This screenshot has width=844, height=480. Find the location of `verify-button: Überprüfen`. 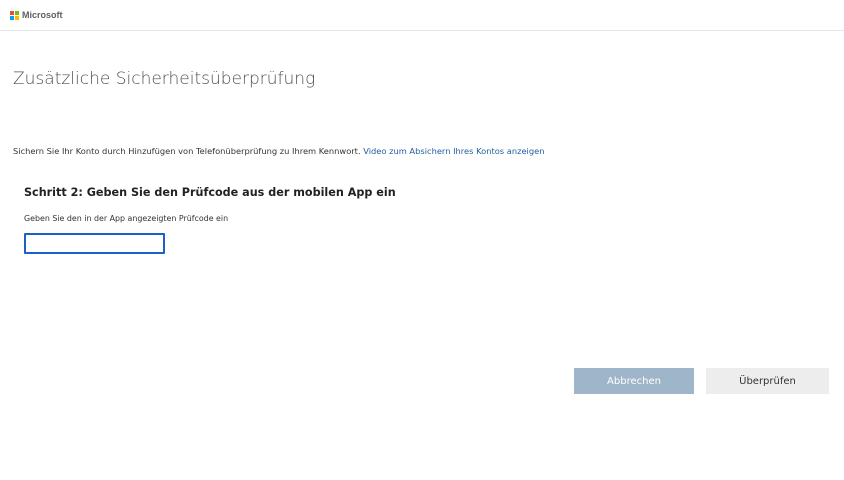

verify-button: Überprüfen is located at coordinates (767, 381).